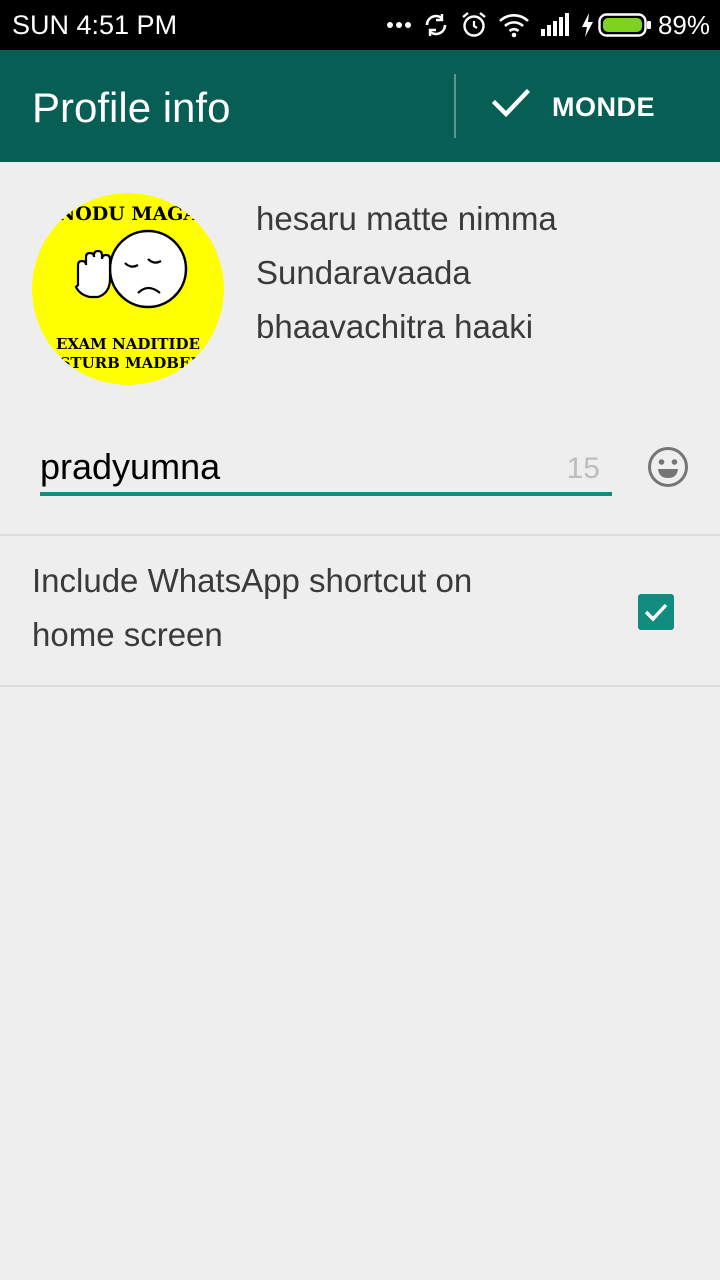 The height and width of the screenshot is (1280, 720). What do you see at coordinates (514, 25) in the screenshot?
I see `wifi-icon` at bounding box center [514, 25].